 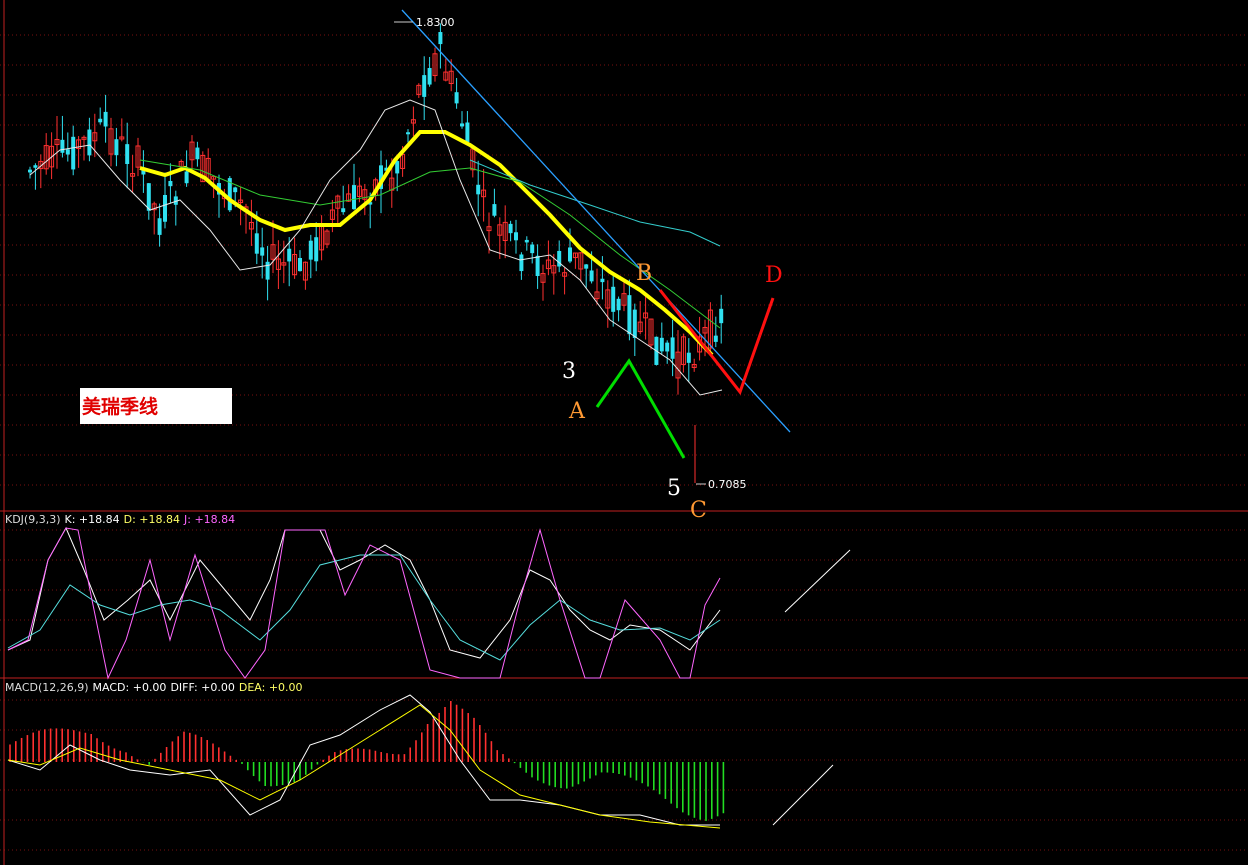 What do you see at coordinates (270, 687) in the screenshot?
I see `macd-dea-label: DEA: +0.00` at bounding box center [270, 687].